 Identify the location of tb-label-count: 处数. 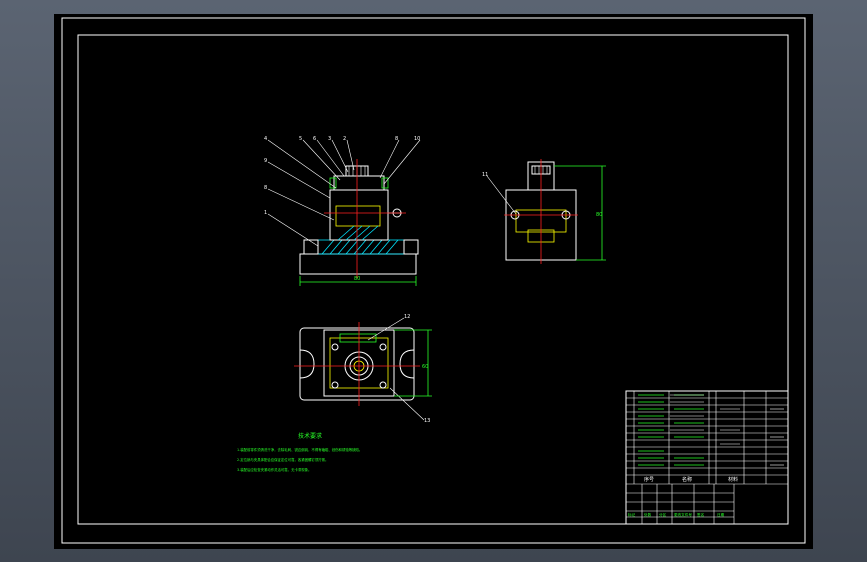
(648, 514).